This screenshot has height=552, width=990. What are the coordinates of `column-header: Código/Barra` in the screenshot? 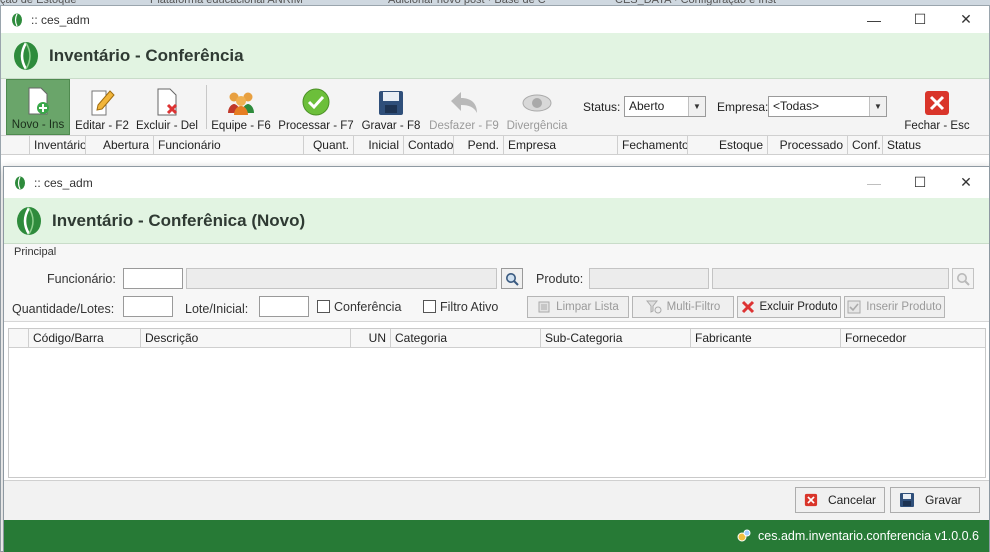 It's located at (85, 338).